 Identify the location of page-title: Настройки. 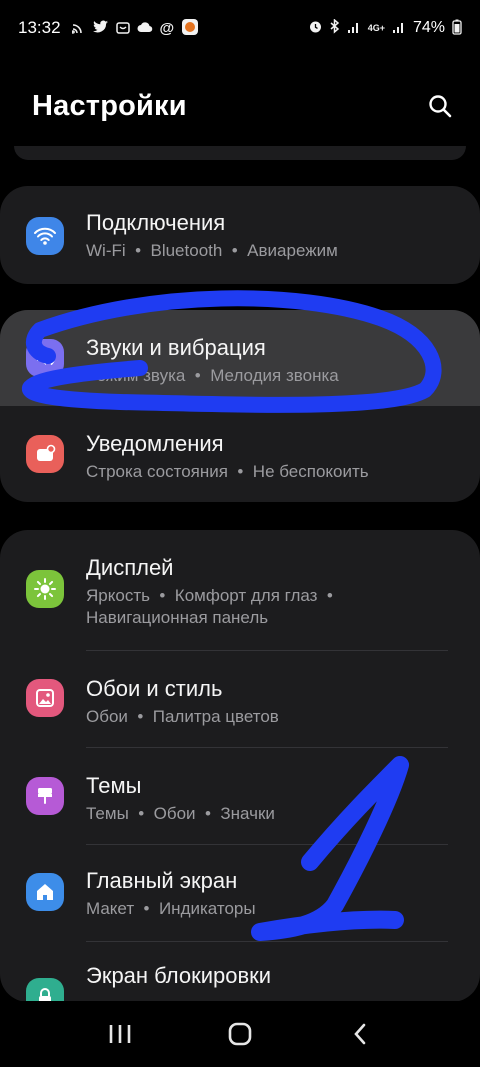
(109, 105).